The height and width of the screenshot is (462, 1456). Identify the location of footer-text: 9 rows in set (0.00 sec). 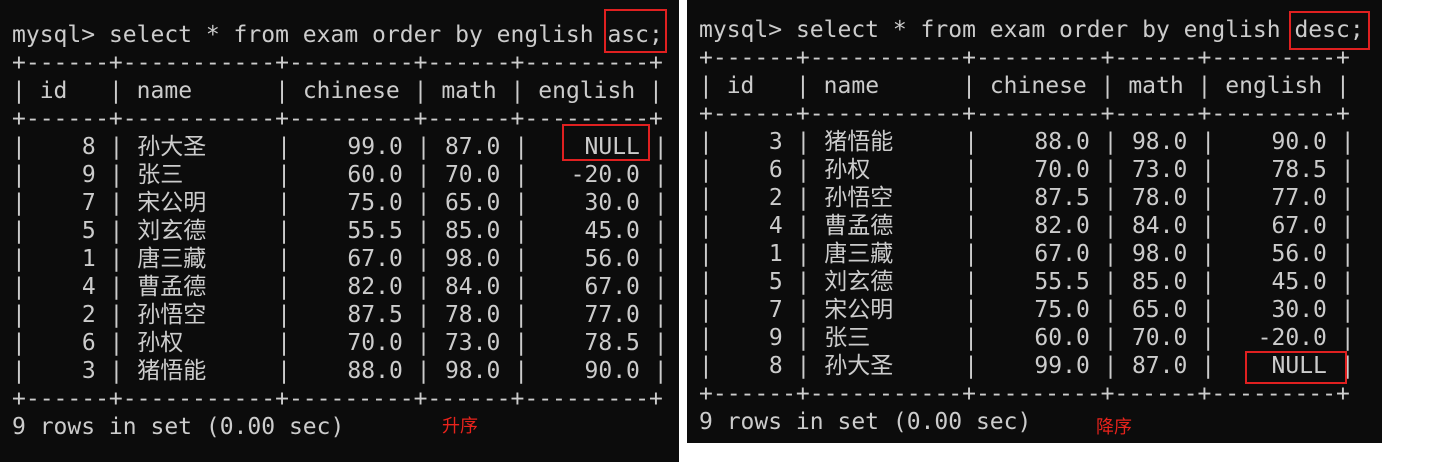
(865, 422).